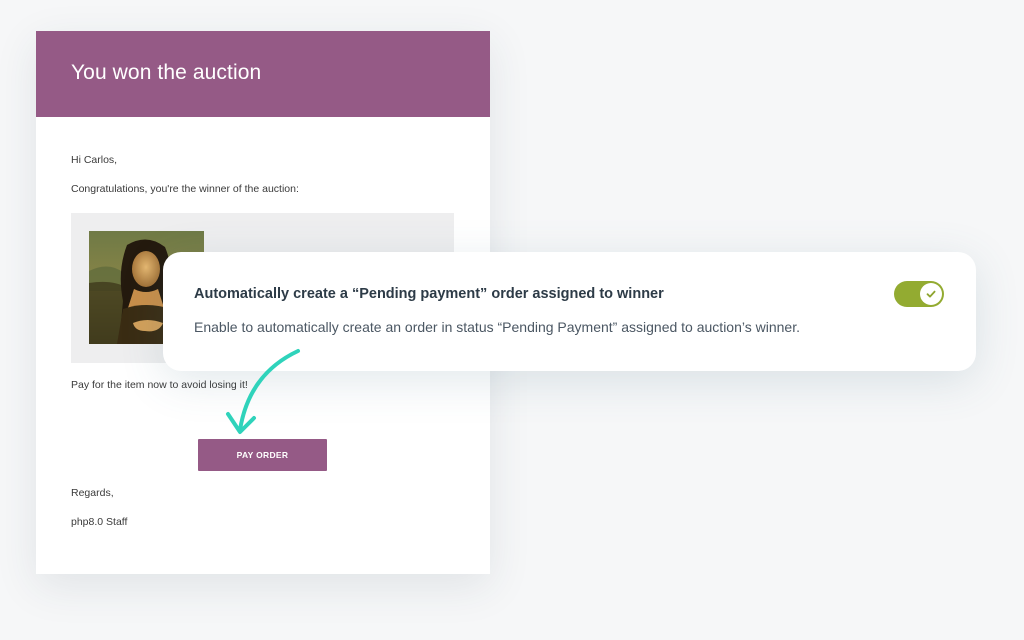 The width and height of the screenshot is (1024, 640). I want to click on email-header: You won the auction, so click(263, 74).